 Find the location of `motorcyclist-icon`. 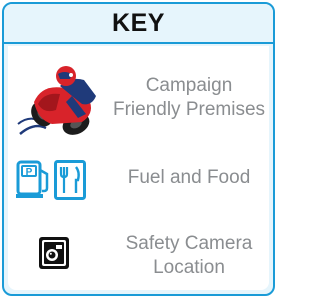

motorcyclist-icon is located at coordinates (56, 100).